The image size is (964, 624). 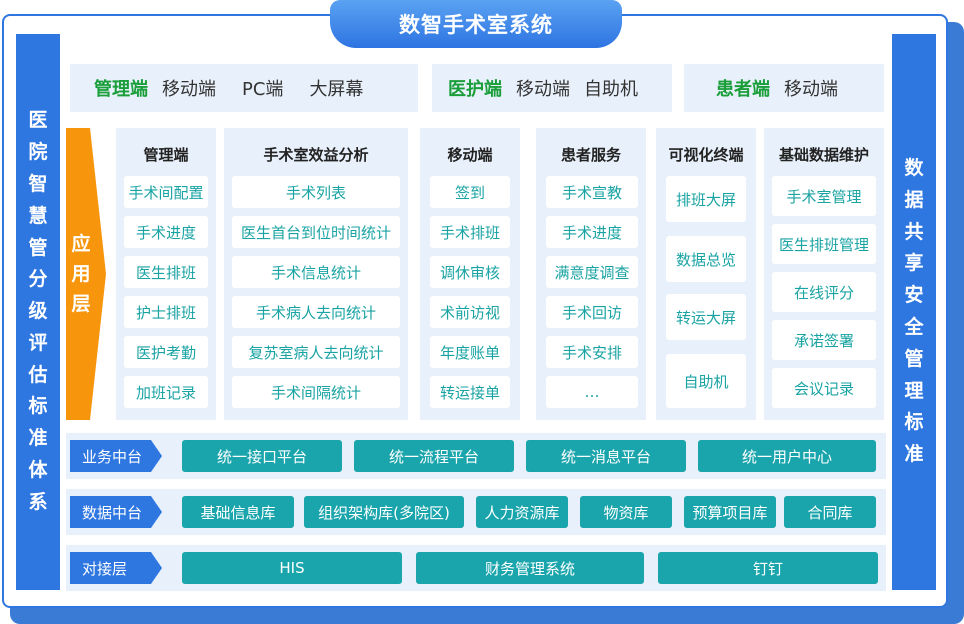 What do you see at coordinates (38, 501) in the screenshot?
I see `left-side-char: 系` at bounding box center [38, 501].